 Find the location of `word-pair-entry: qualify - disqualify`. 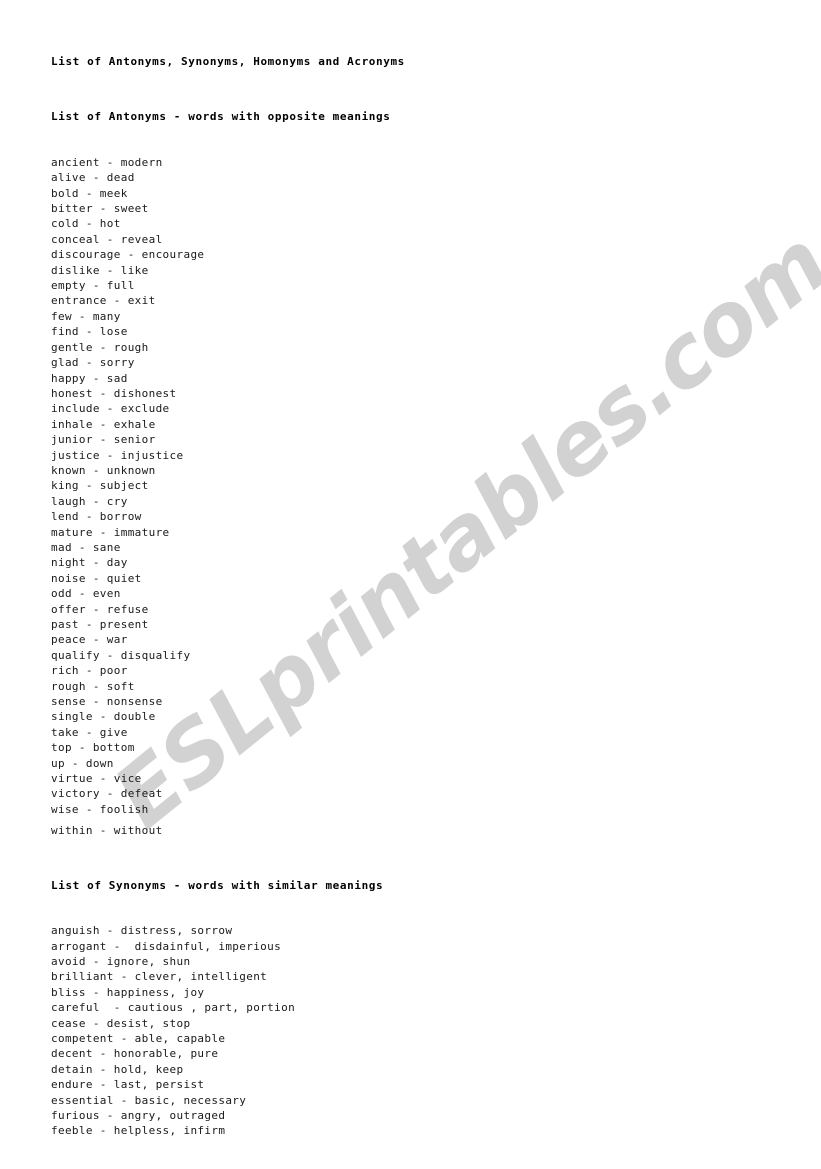

word-pair-entry: qualify - disqualify is located at coordinates (121, 655).